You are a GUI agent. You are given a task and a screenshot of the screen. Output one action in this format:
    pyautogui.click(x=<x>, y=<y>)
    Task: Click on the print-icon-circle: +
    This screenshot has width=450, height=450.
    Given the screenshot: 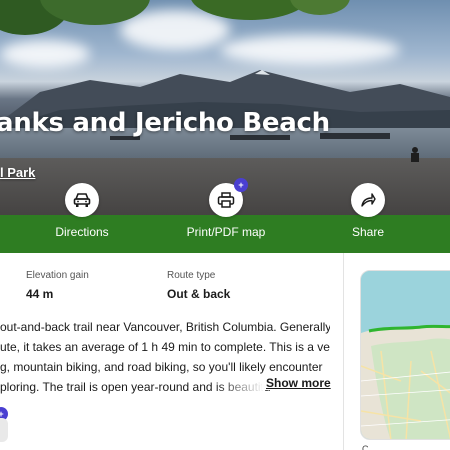 What is the action you would take?
    pyautogui.click(x=228, y=197)
    